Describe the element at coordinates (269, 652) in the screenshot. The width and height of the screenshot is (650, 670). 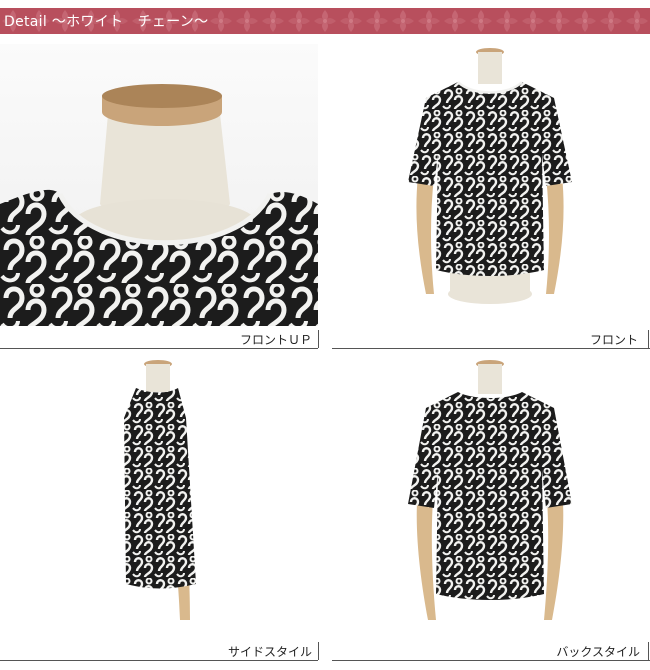
I see `photo-caption: サイドスタイル` at that location.